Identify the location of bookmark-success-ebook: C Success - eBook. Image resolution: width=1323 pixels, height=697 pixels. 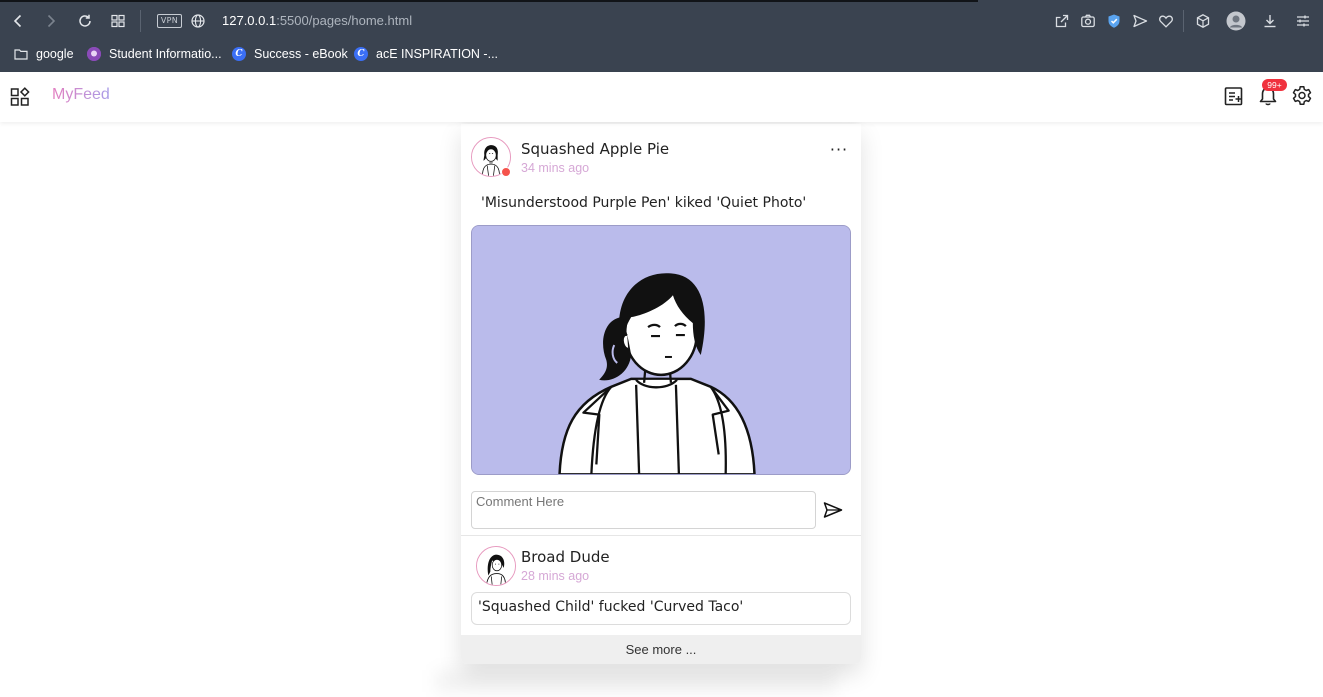
(290, 54).